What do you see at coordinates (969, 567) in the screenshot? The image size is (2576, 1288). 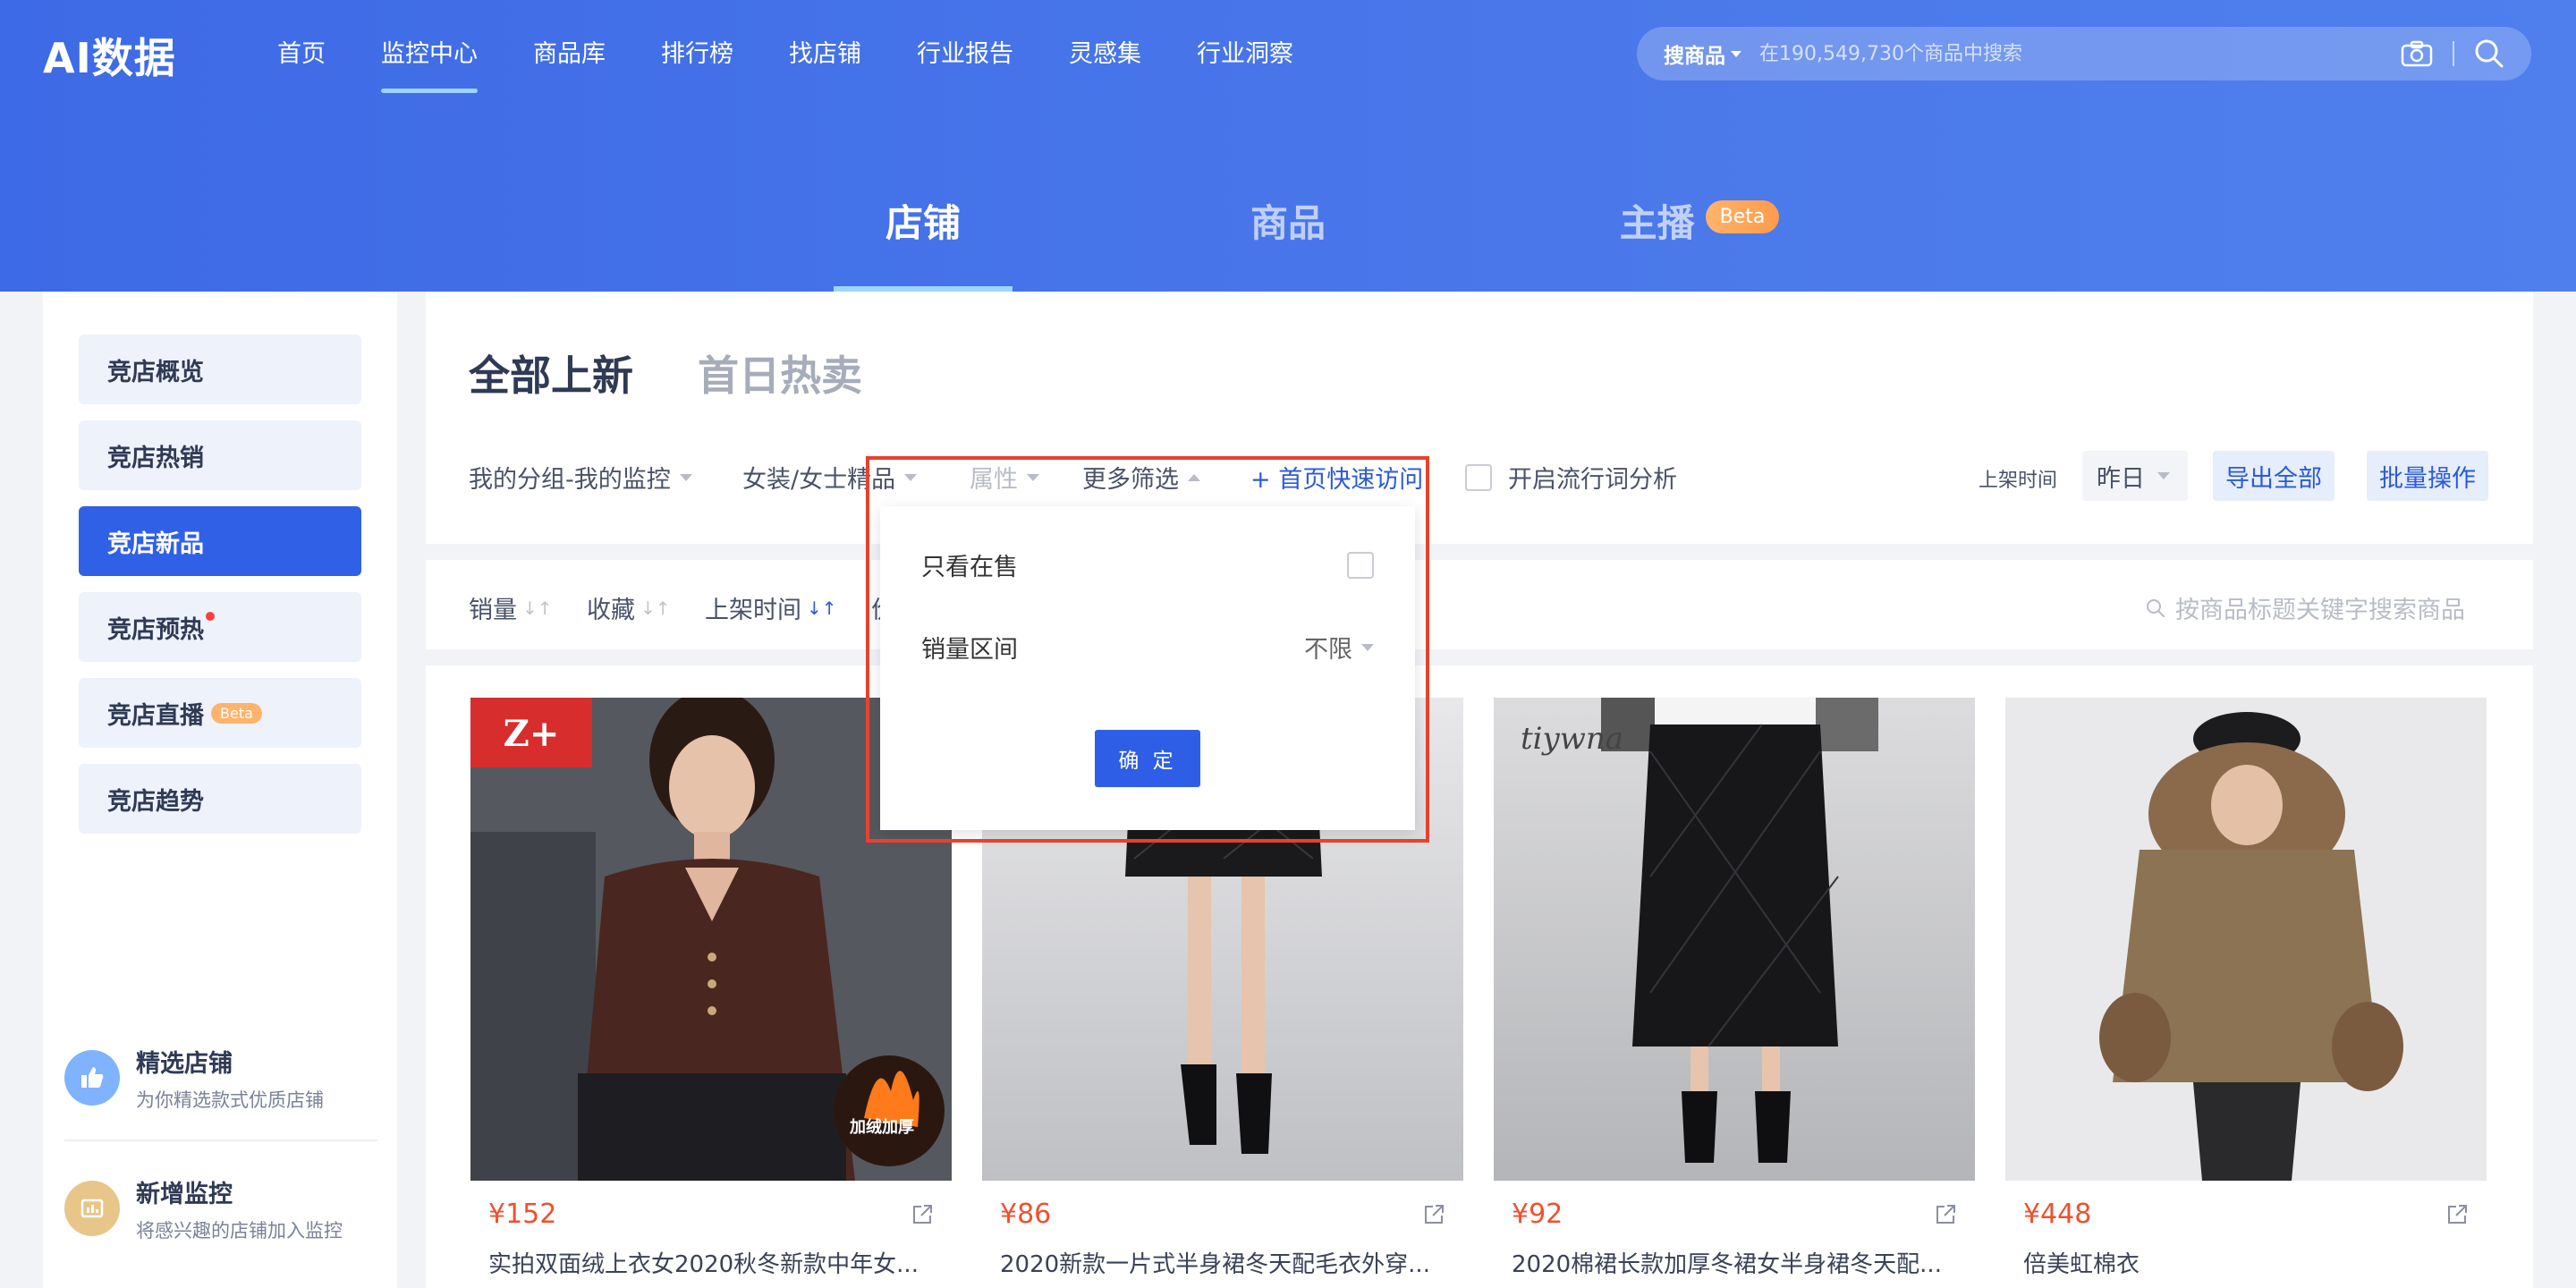 I see `on-sale-label: 只看在售` at bounding box center [969, 567].